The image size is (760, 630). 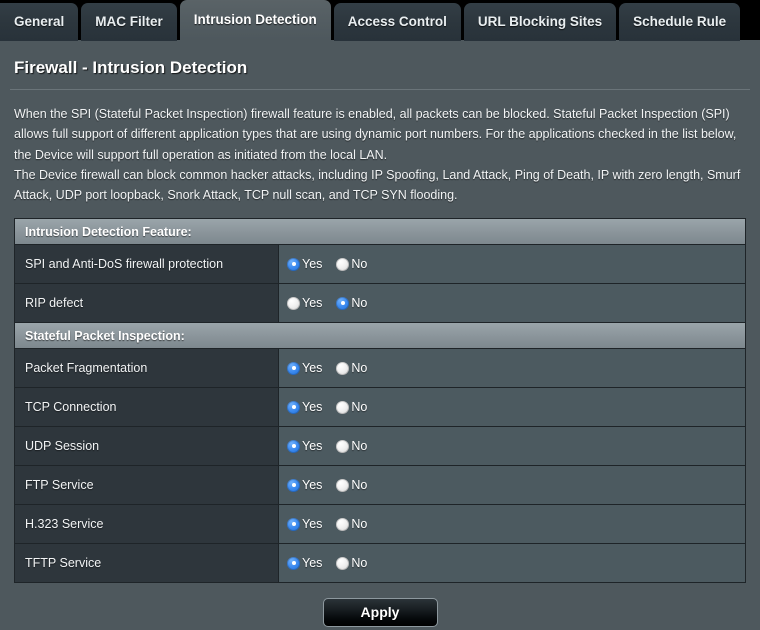 I want to click on title-divider, so click(x=380, y=89).